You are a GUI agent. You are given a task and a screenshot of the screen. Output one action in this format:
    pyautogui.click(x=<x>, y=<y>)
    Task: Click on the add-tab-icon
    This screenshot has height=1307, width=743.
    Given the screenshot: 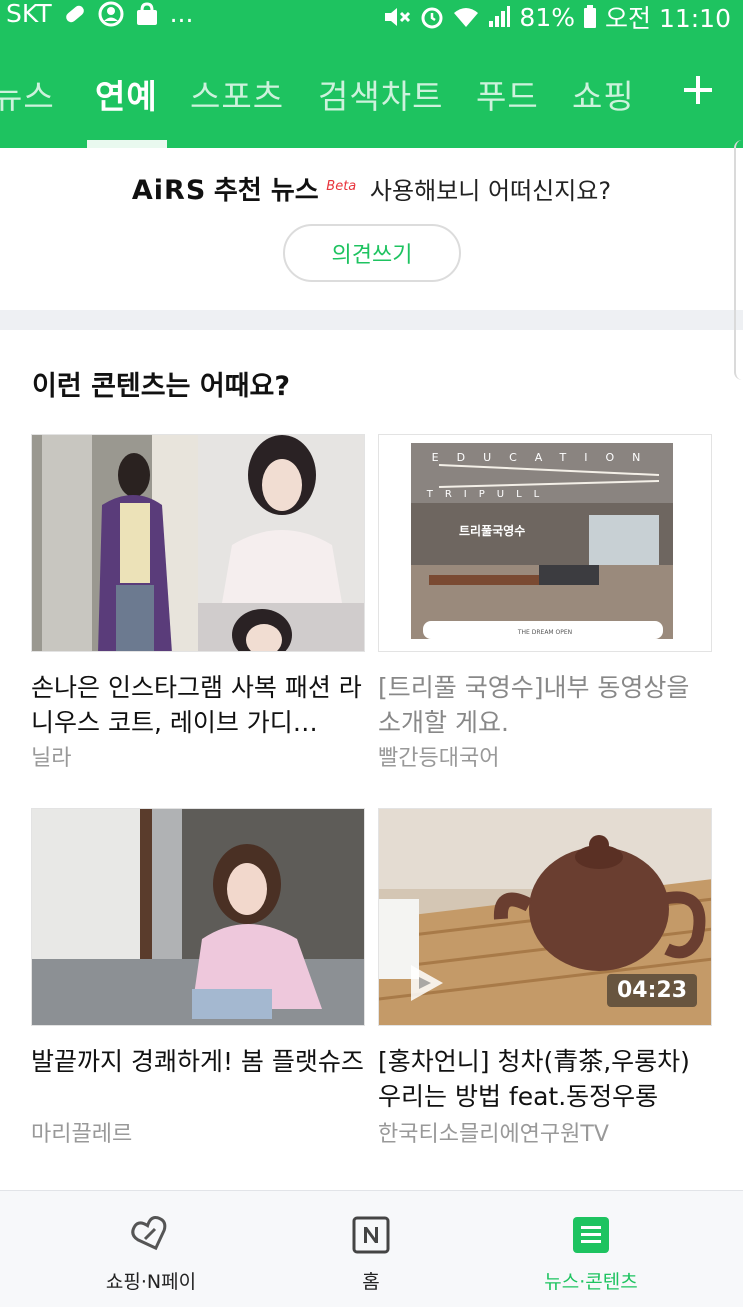 What is the action you would take?
    pyautogui.click(x=698, y=90)
    